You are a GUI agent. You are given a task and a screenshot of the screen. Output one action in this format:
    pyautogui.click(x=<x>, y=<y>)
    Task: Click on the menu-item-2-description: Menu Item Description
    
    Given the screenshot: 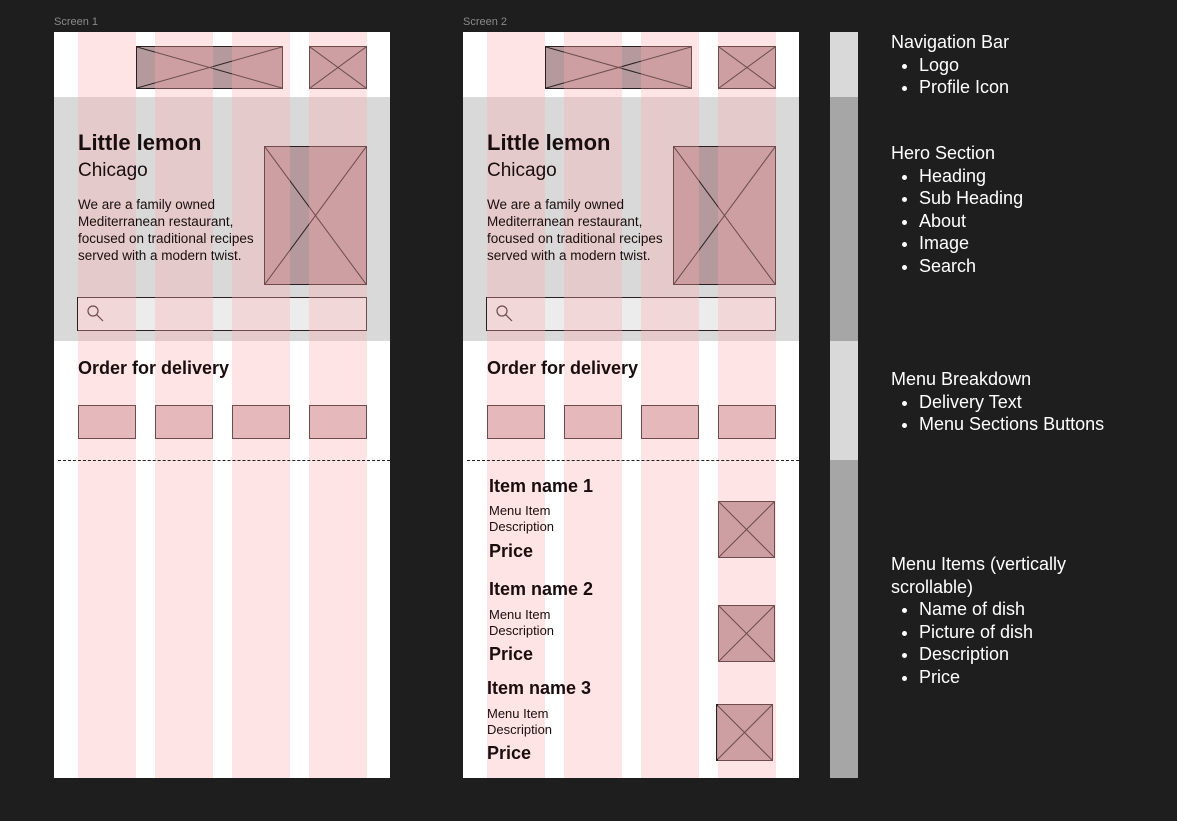 What is the action you would take?
    pyautogui.click(x=522, y=622)
    